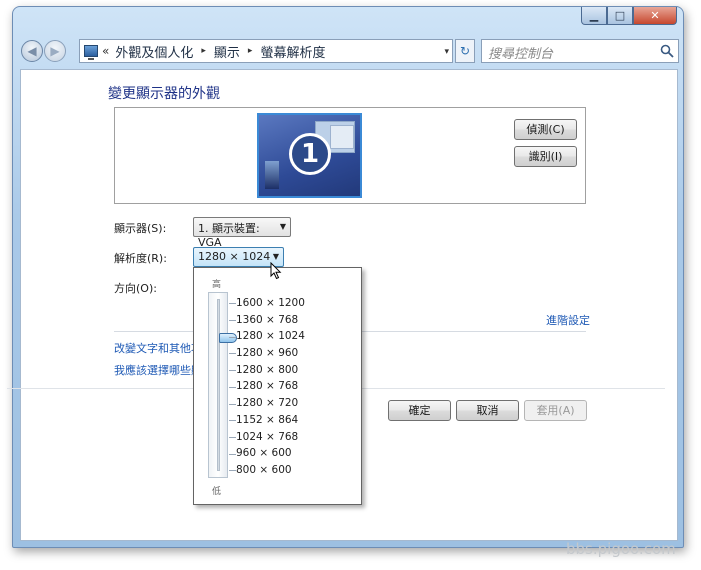 This screenshot has height=570, width=701. Describe the element at coordinates (91, 52) in the screenshot. I see `control-panel-icon` at that location.